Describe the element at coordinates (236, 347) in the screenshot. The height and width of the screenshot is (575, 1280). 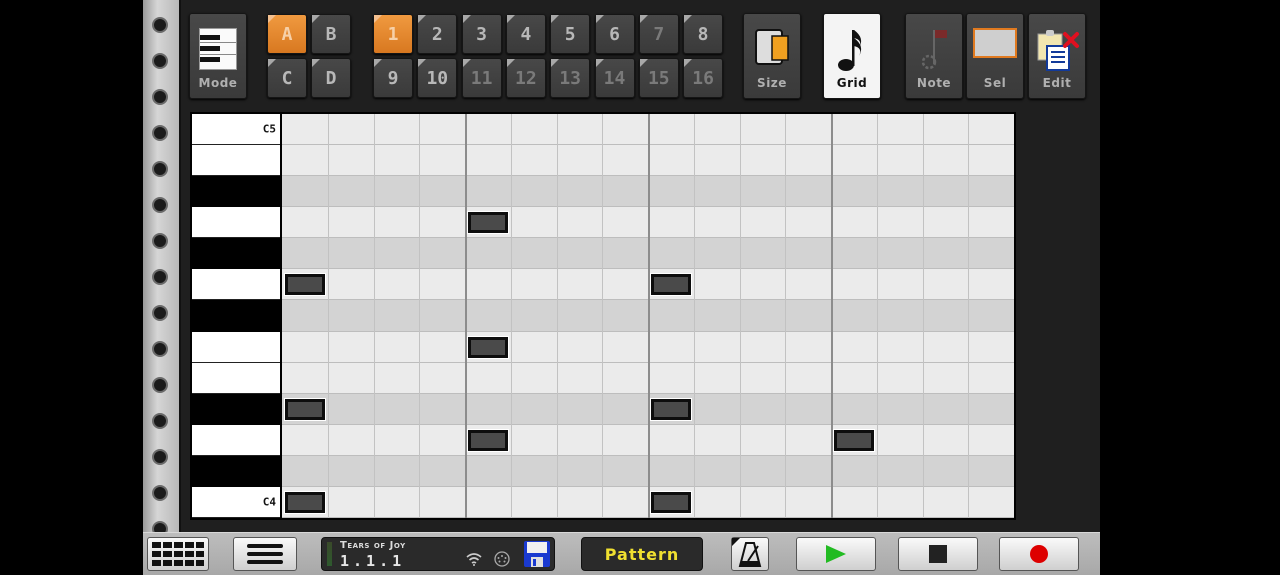
I see `piano-key-f4` at that location.